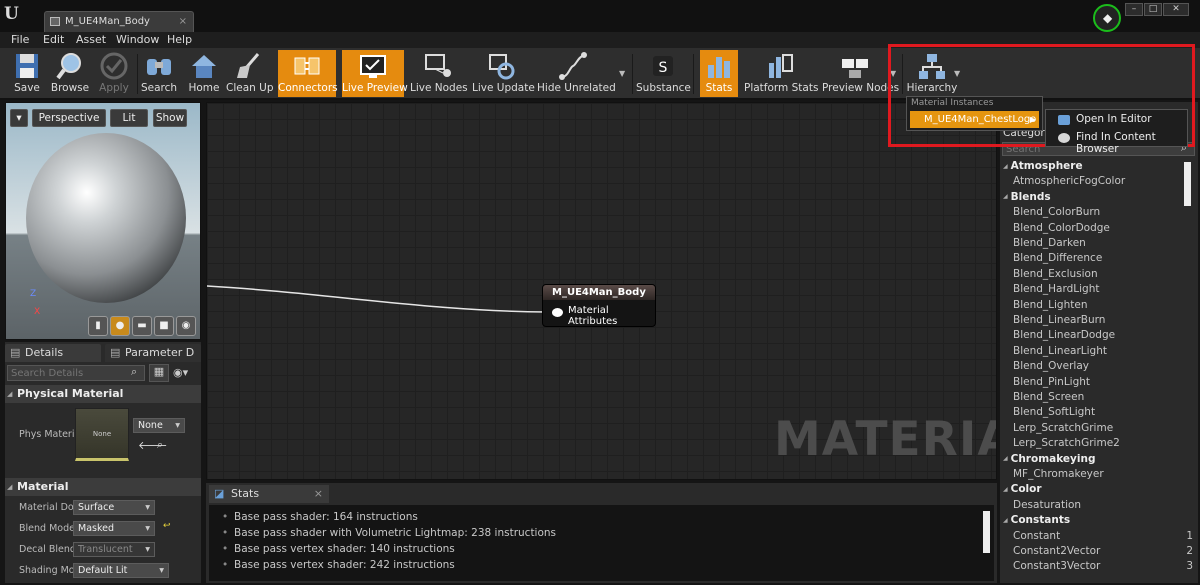 The height and width of the screenshot is (585, 1200). Describe the element at coordinates (103, 487) in the screenshot. I see `section-material: Material` at that location.